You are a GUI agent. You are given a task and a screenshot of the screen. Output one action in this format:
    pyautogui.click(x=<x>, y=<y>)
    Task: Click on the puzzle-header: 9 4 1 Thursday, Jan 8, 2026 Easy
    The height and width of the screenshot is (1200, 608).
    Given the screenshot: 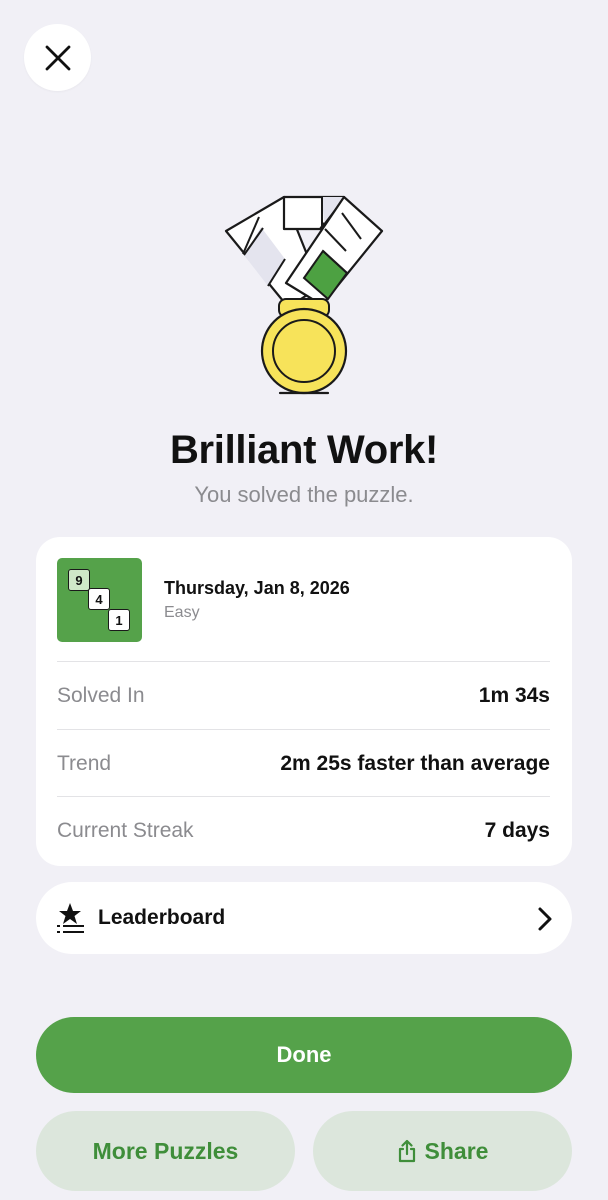 What is the action you would take?
    pyautogui.click(x=304, y=599)
    